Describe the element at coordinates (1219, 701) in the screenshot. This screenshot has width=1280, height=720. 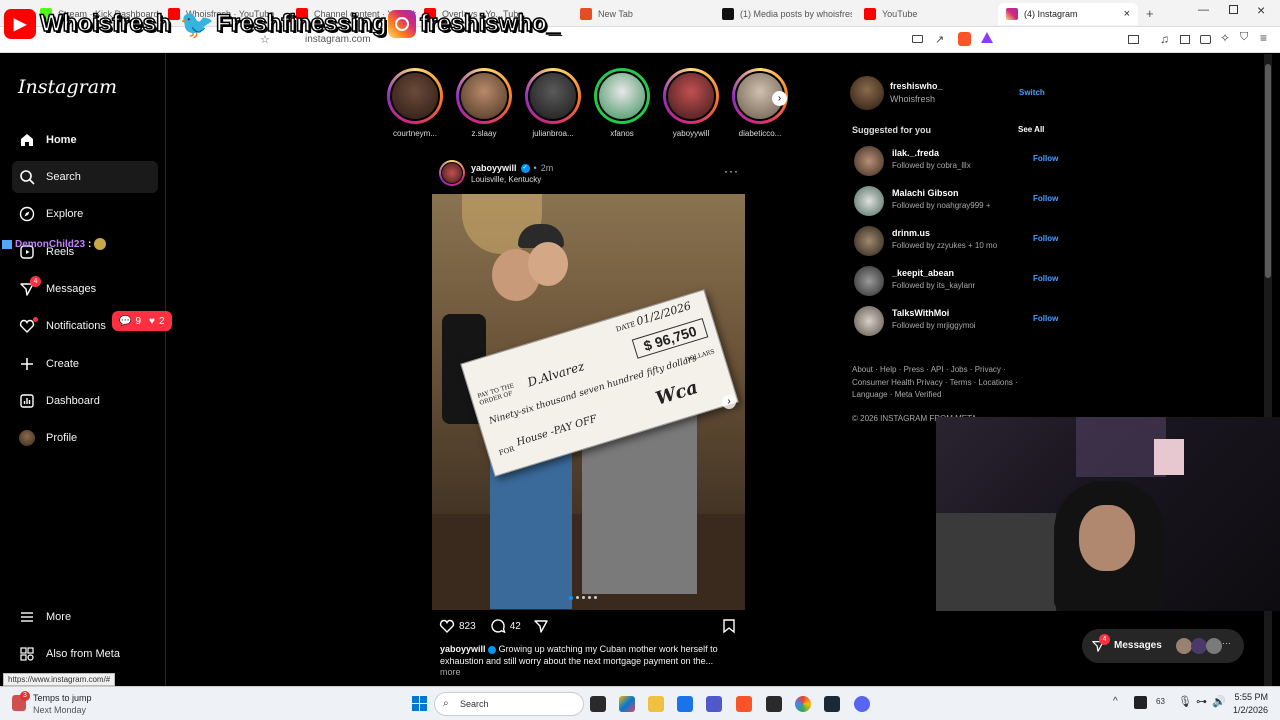
I see `volume-icon: 🔊` at that location.